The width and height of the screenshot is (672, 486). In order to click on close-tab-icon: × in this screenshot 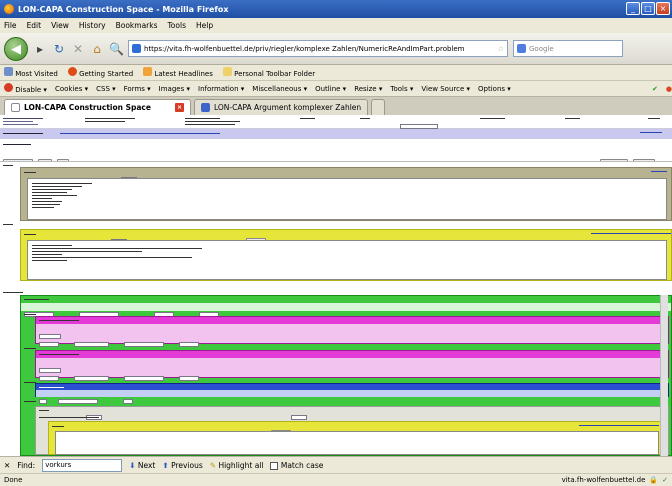, I will do `click(179, 107)`.